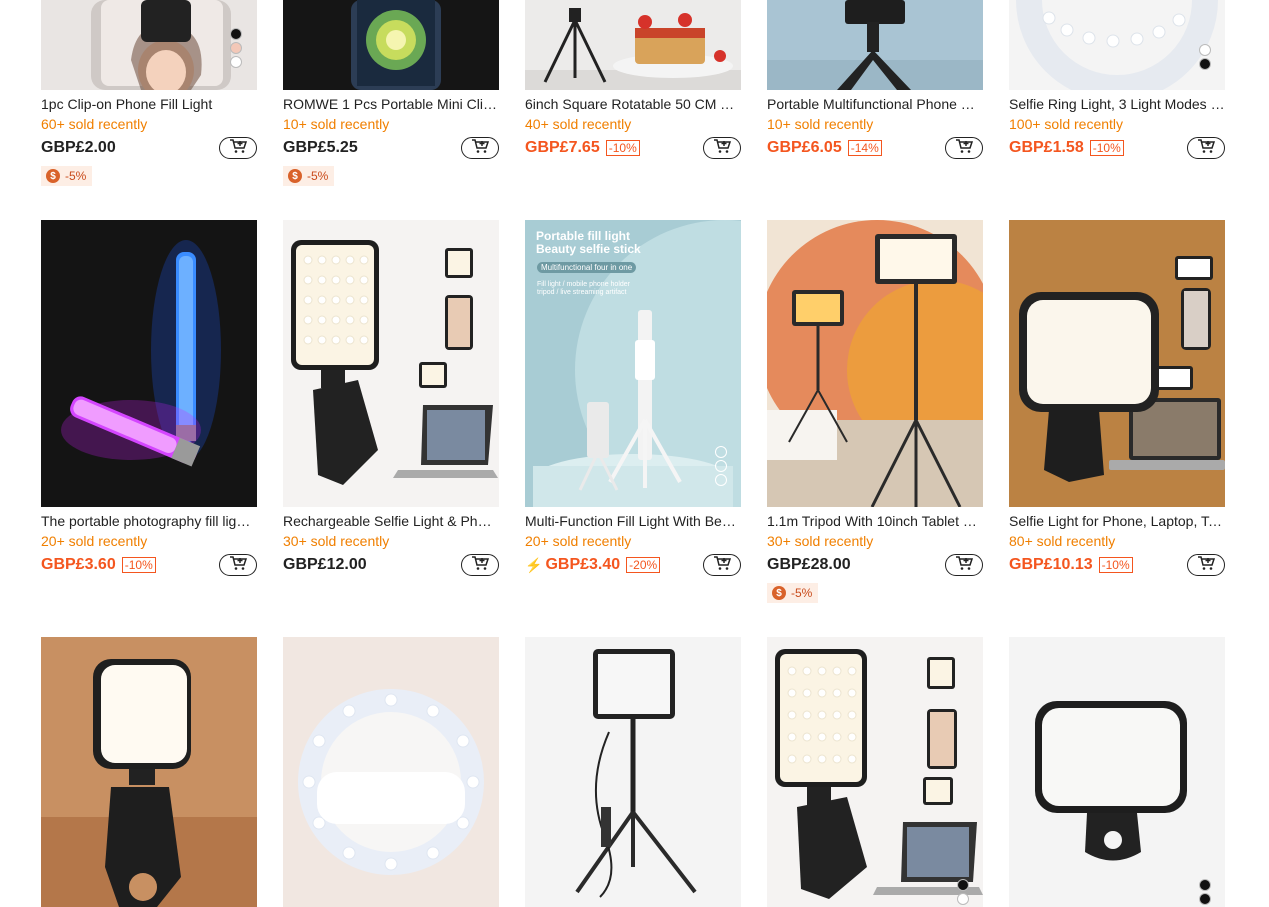  I want to click on sold-count: 80+ sold recently, so click(1062, 541).